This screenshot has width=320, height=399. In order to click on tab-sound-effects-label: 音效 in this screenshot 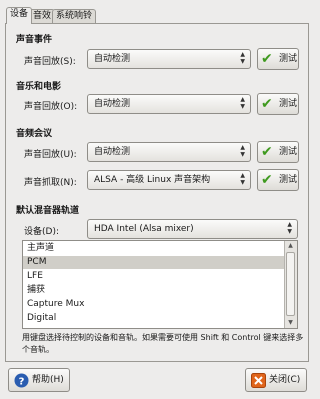, I will do `click(42, 16)`.